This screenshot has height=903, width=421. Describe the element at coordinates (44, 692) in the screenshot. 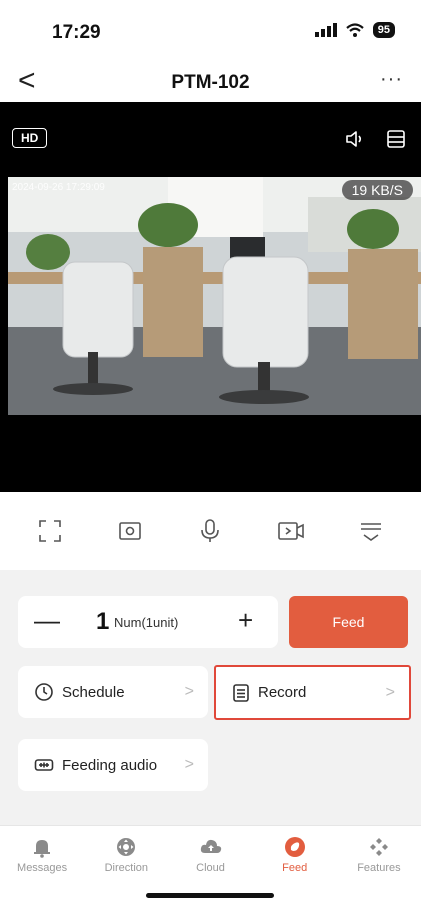

I see `clock-icon` at that location.